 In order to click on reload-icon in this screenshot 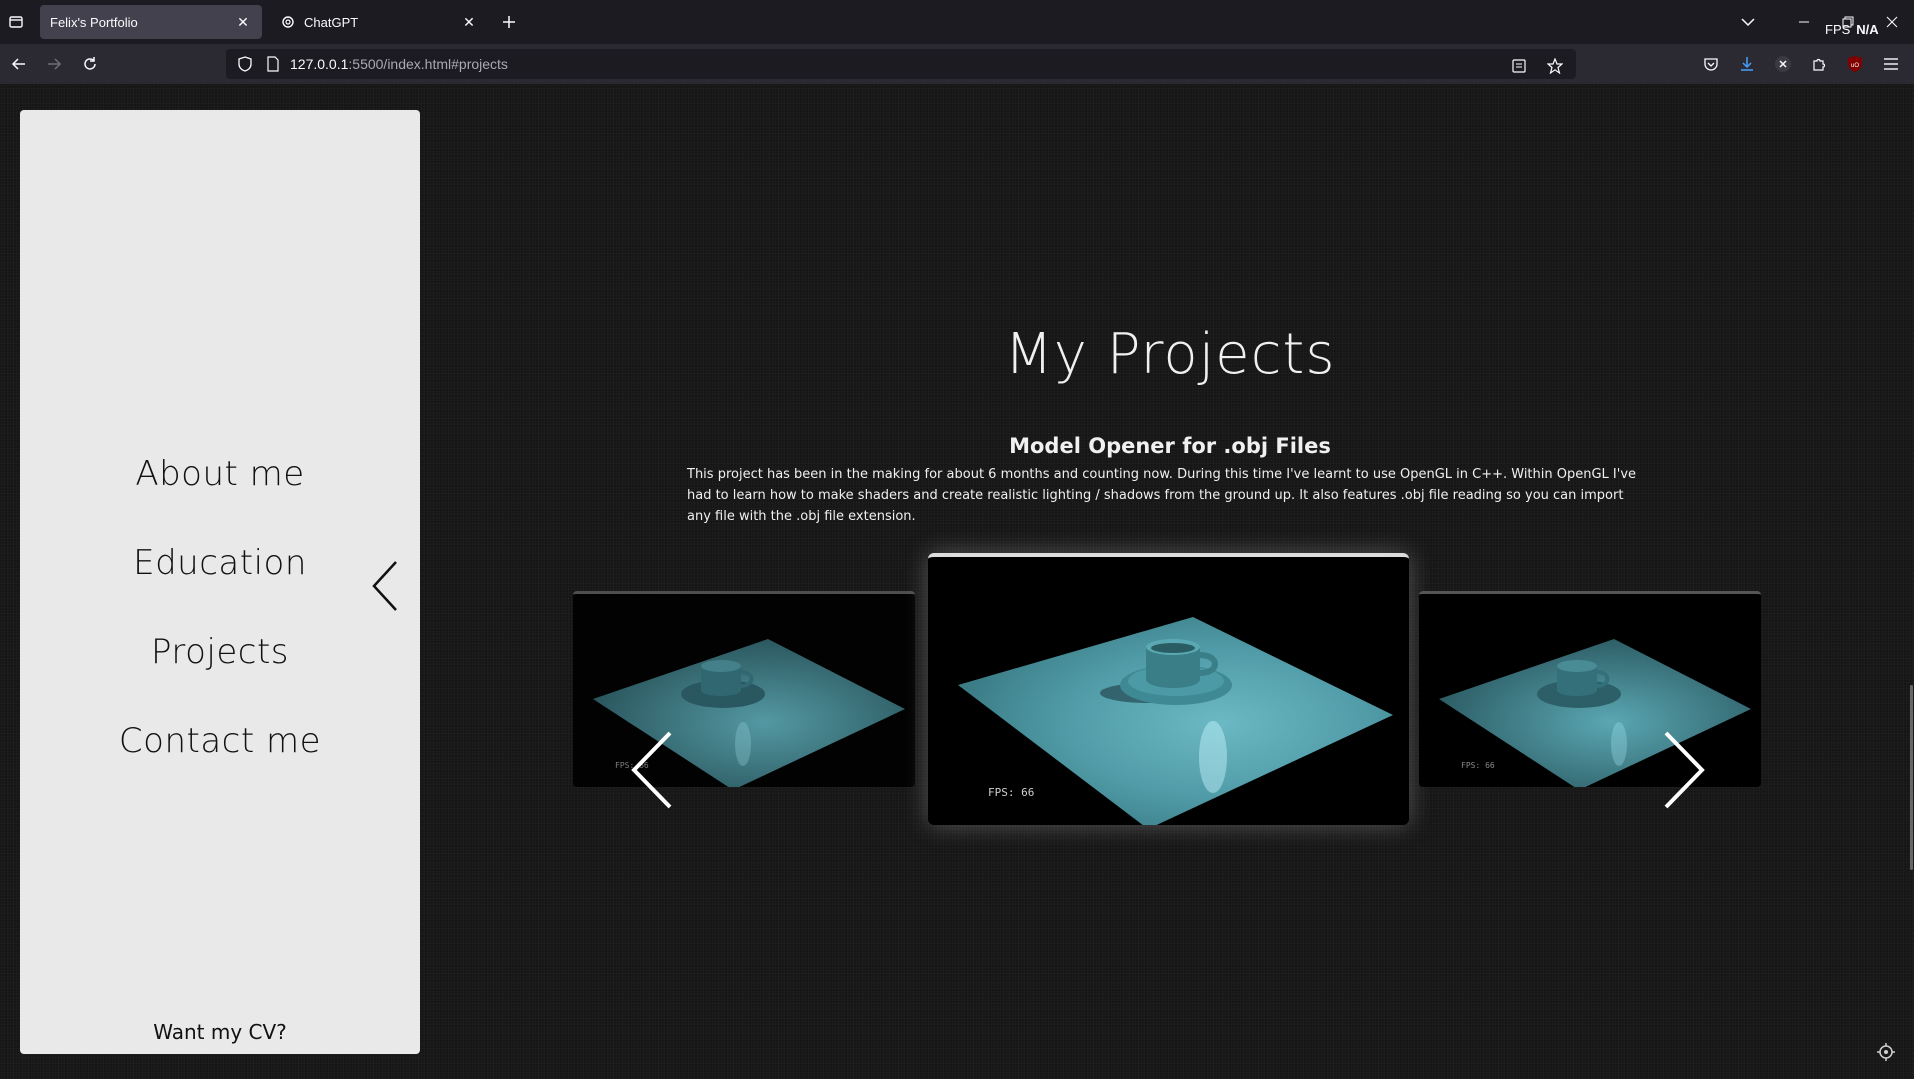, I will do `click(90, 64)`.